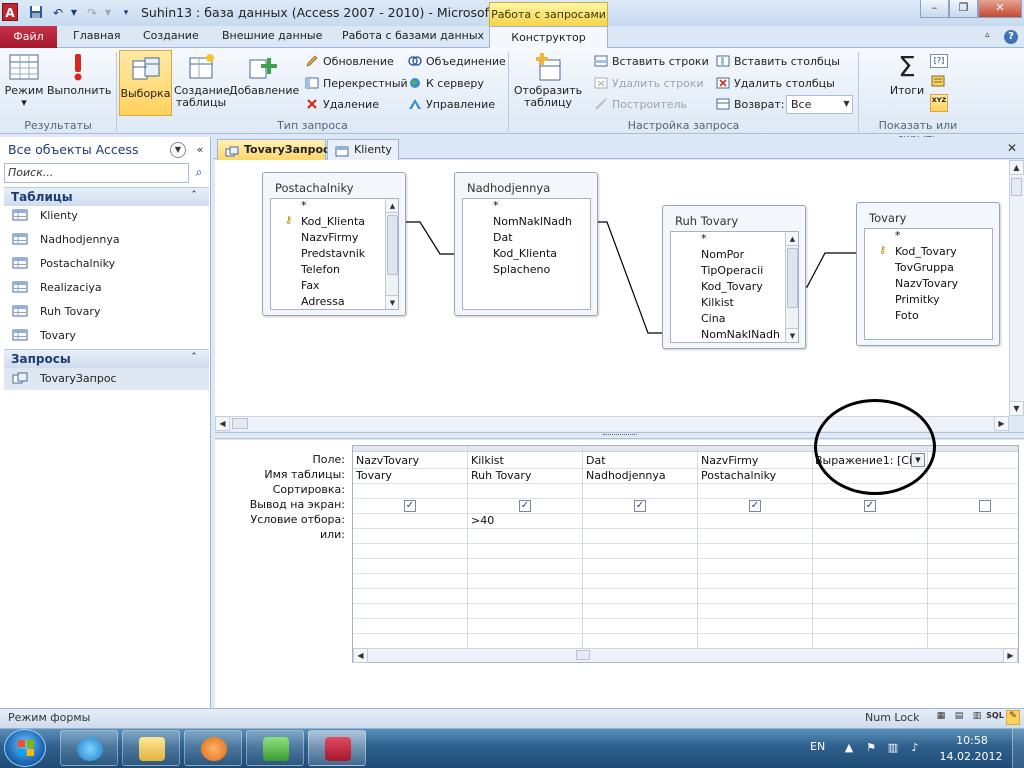 This screenshot has width=1024, height=768. Describe the element at coordinates (521, 269) in the screenshot. I see `field-item: Splacheno` at that location.